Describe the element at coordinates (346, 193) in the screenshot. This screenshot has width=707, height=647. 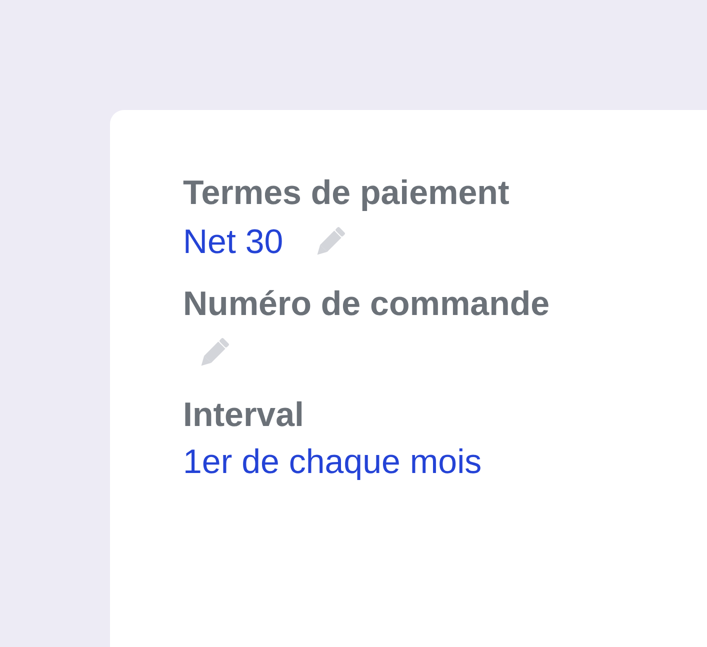
I see `field-label: Termes de paiement` at that location.